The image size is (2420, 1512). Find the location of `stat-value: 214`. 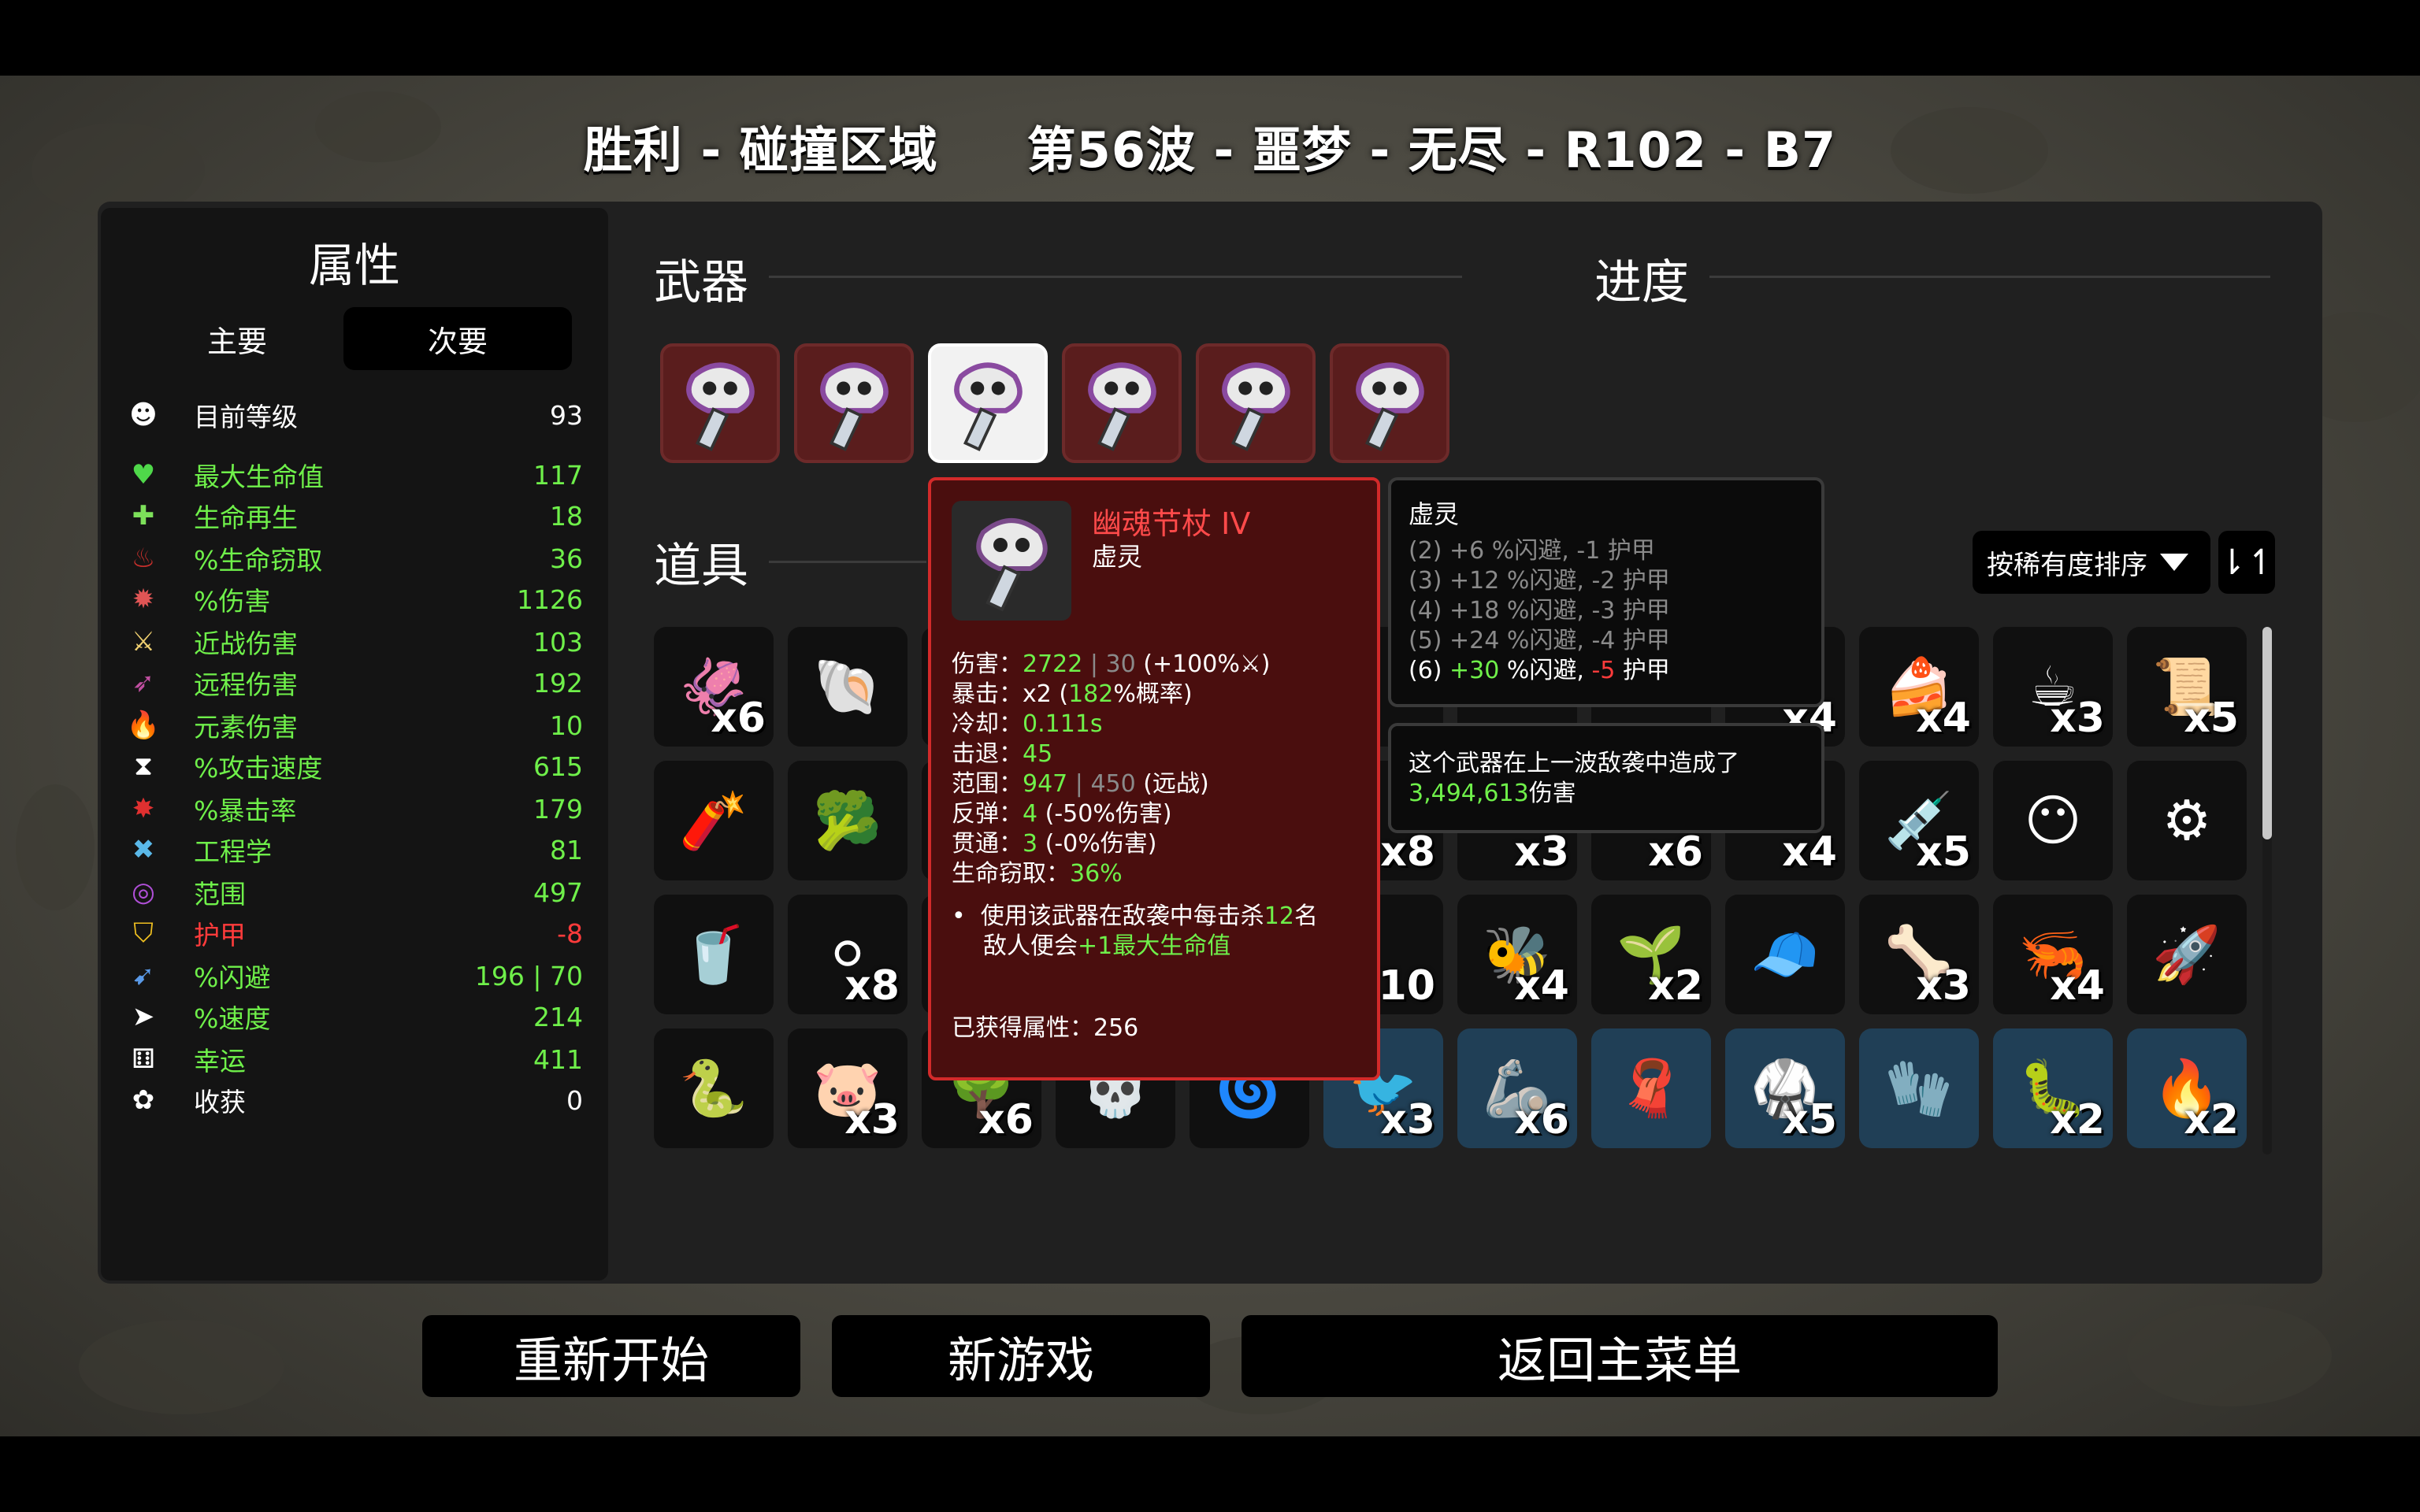

stat-value: 214 is located at coordinates (558, 1016).